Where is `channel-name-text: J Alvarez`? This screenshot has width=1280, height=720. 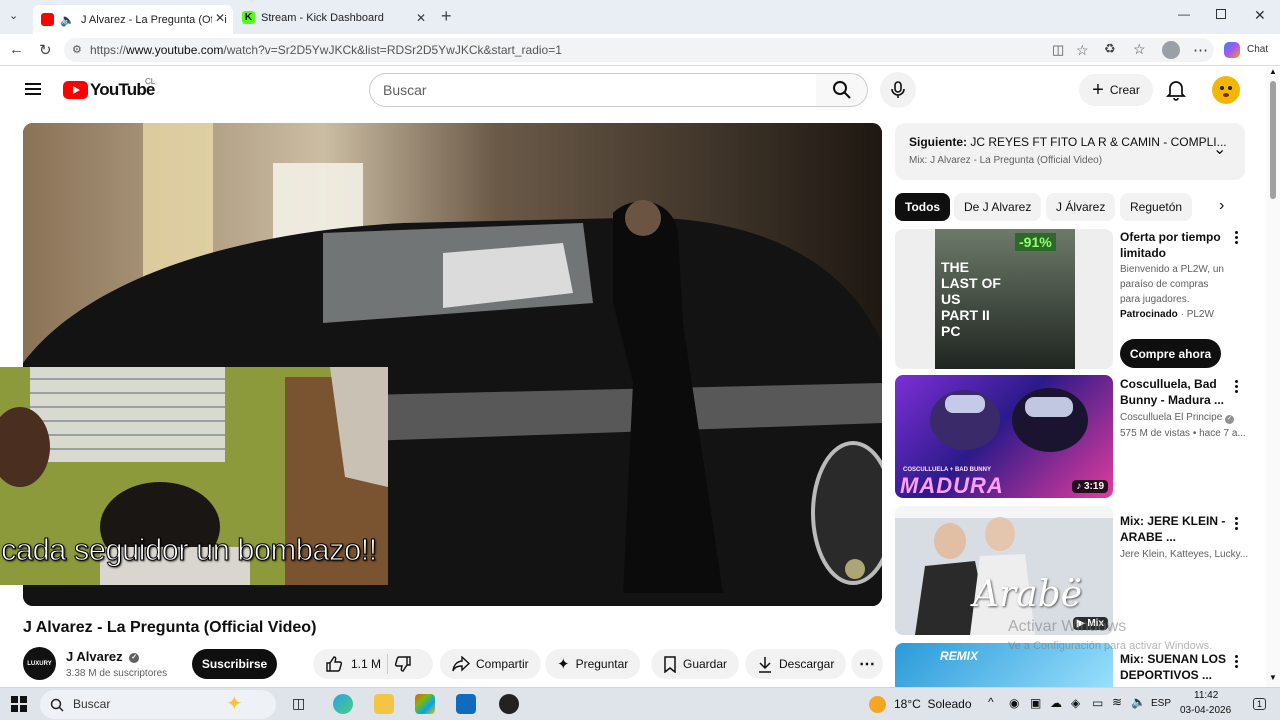
channel-name-text: J Alvarez is located at coordinates (94, 656).